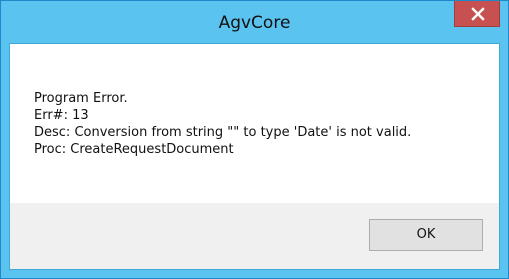 Image resolution: width=509 pixels, height=279 pixels. Describe the element at coordinates (426, 235) in the screenshot. I see `ok-button: OK` at that location.